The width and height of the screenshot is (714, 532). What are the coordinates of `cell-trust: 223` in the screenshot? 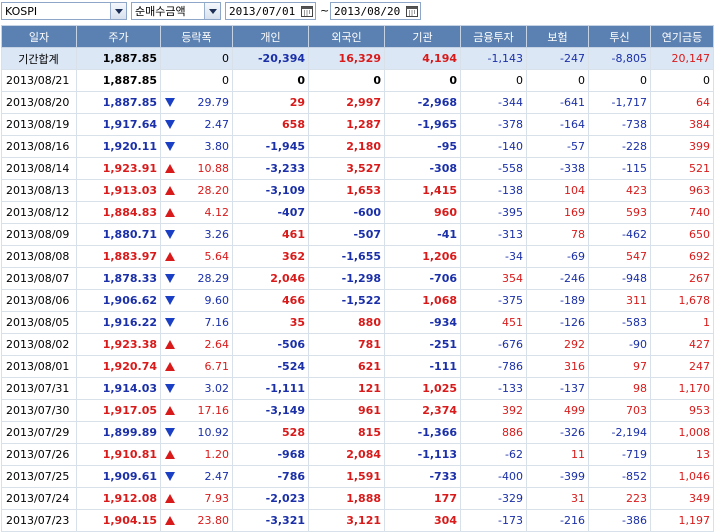 It's located at (619, 498).